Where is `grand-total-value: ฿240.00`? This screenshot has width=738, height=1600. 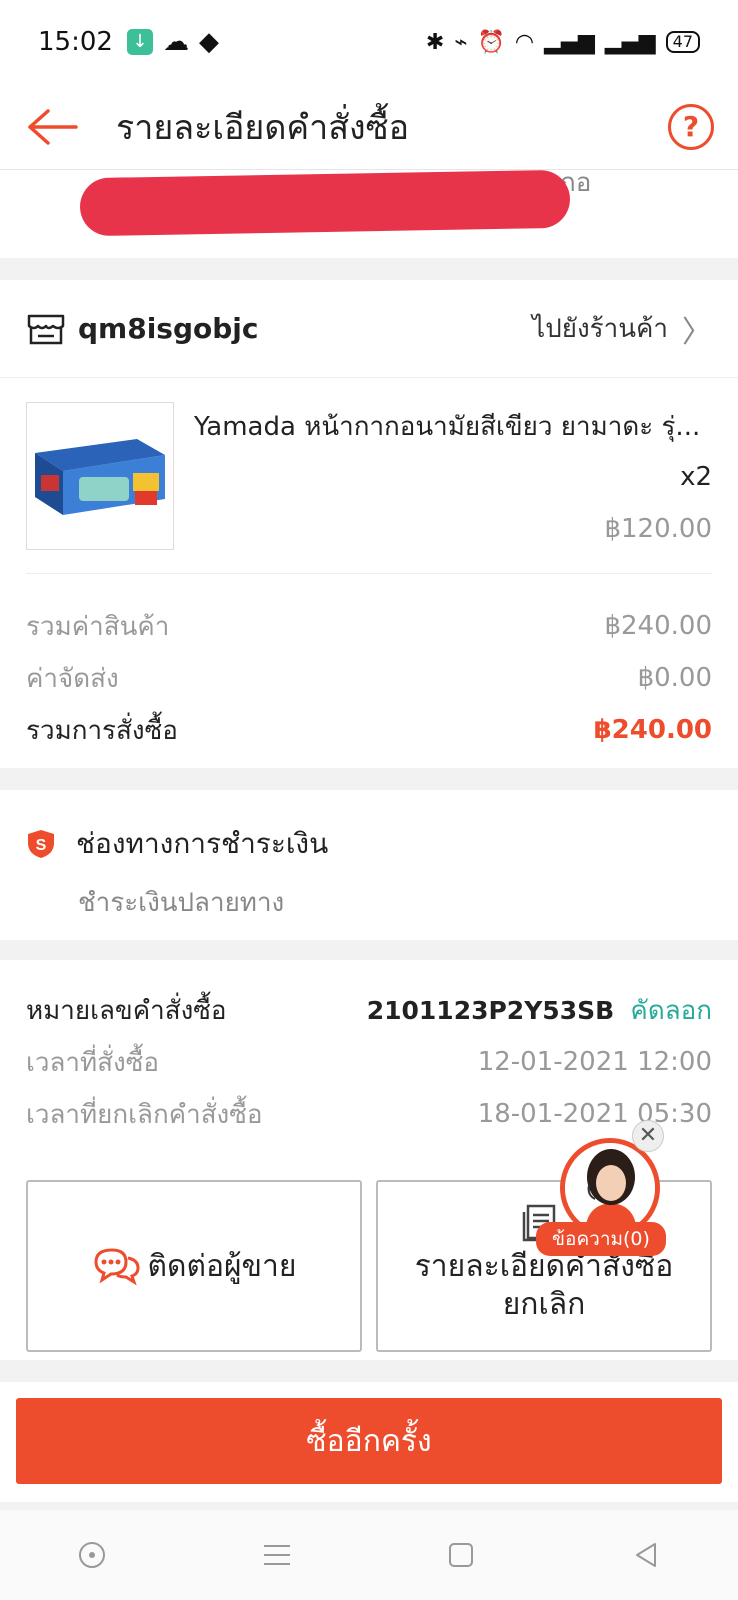 grand-total-value: ฿240.00 is located at coordinates (652, 730).